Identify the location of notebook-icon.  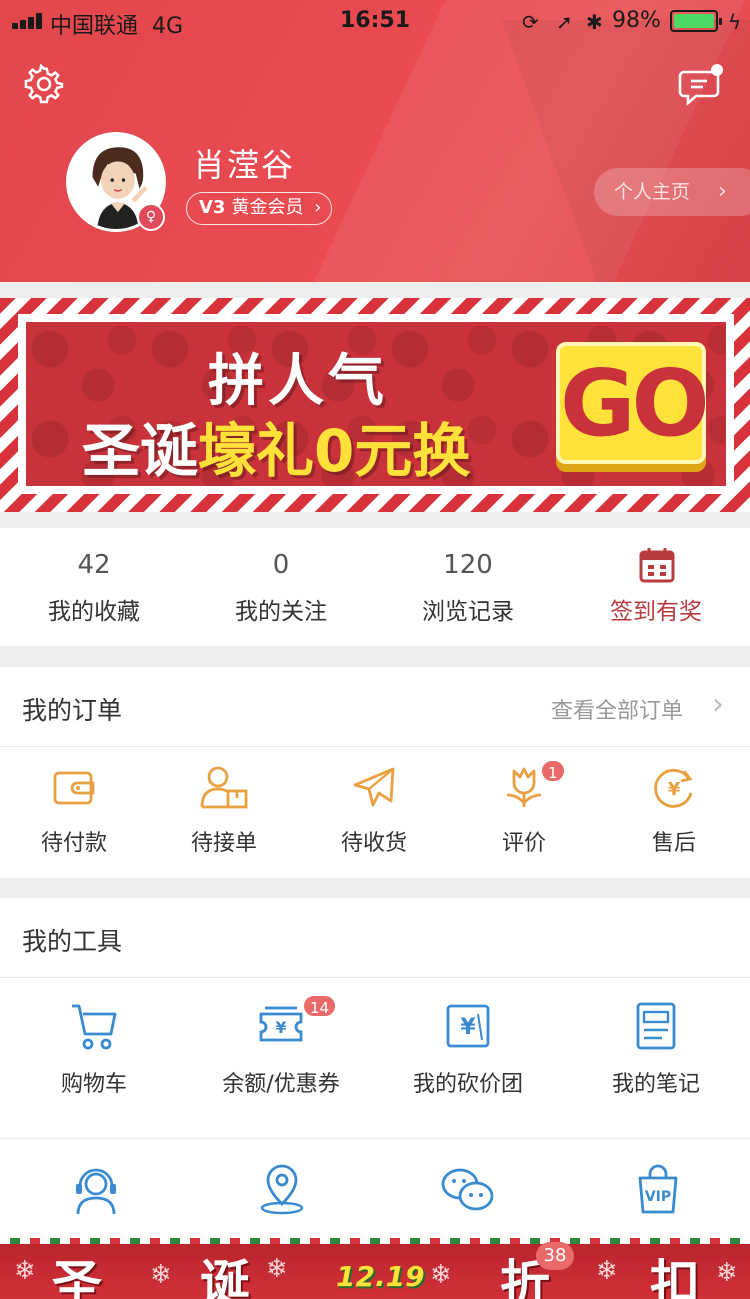
(656, 1026).